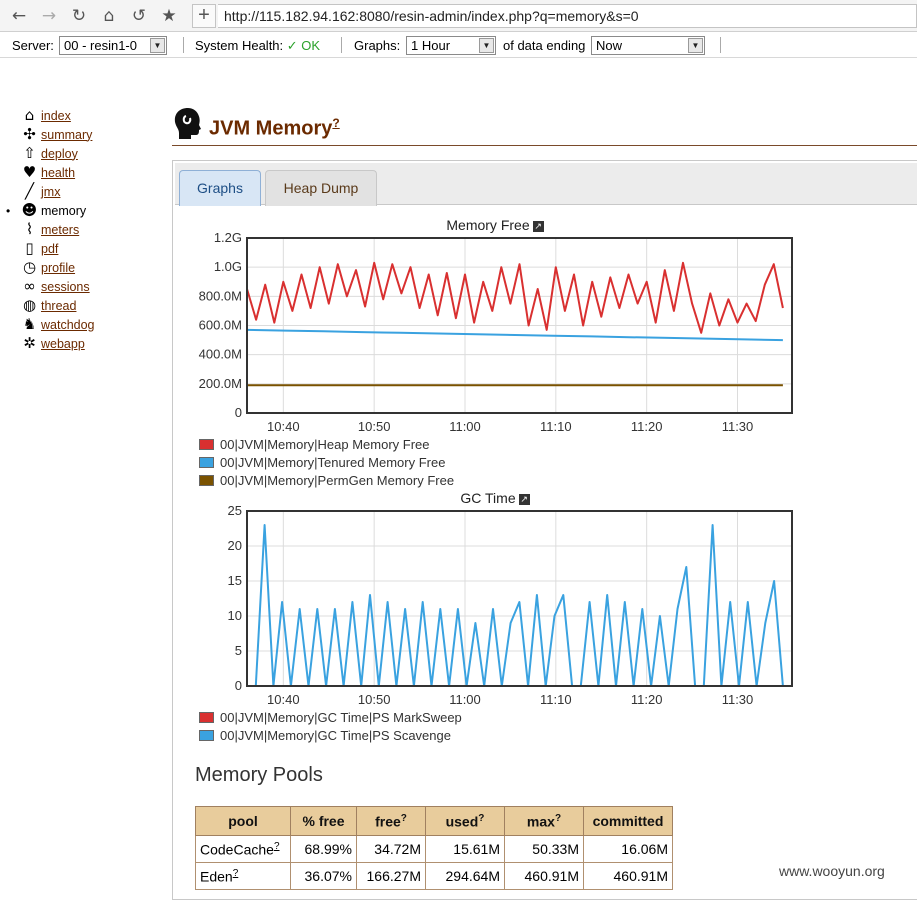  I want to click on sidebar-item-label: watchdog, so click(68, 325).